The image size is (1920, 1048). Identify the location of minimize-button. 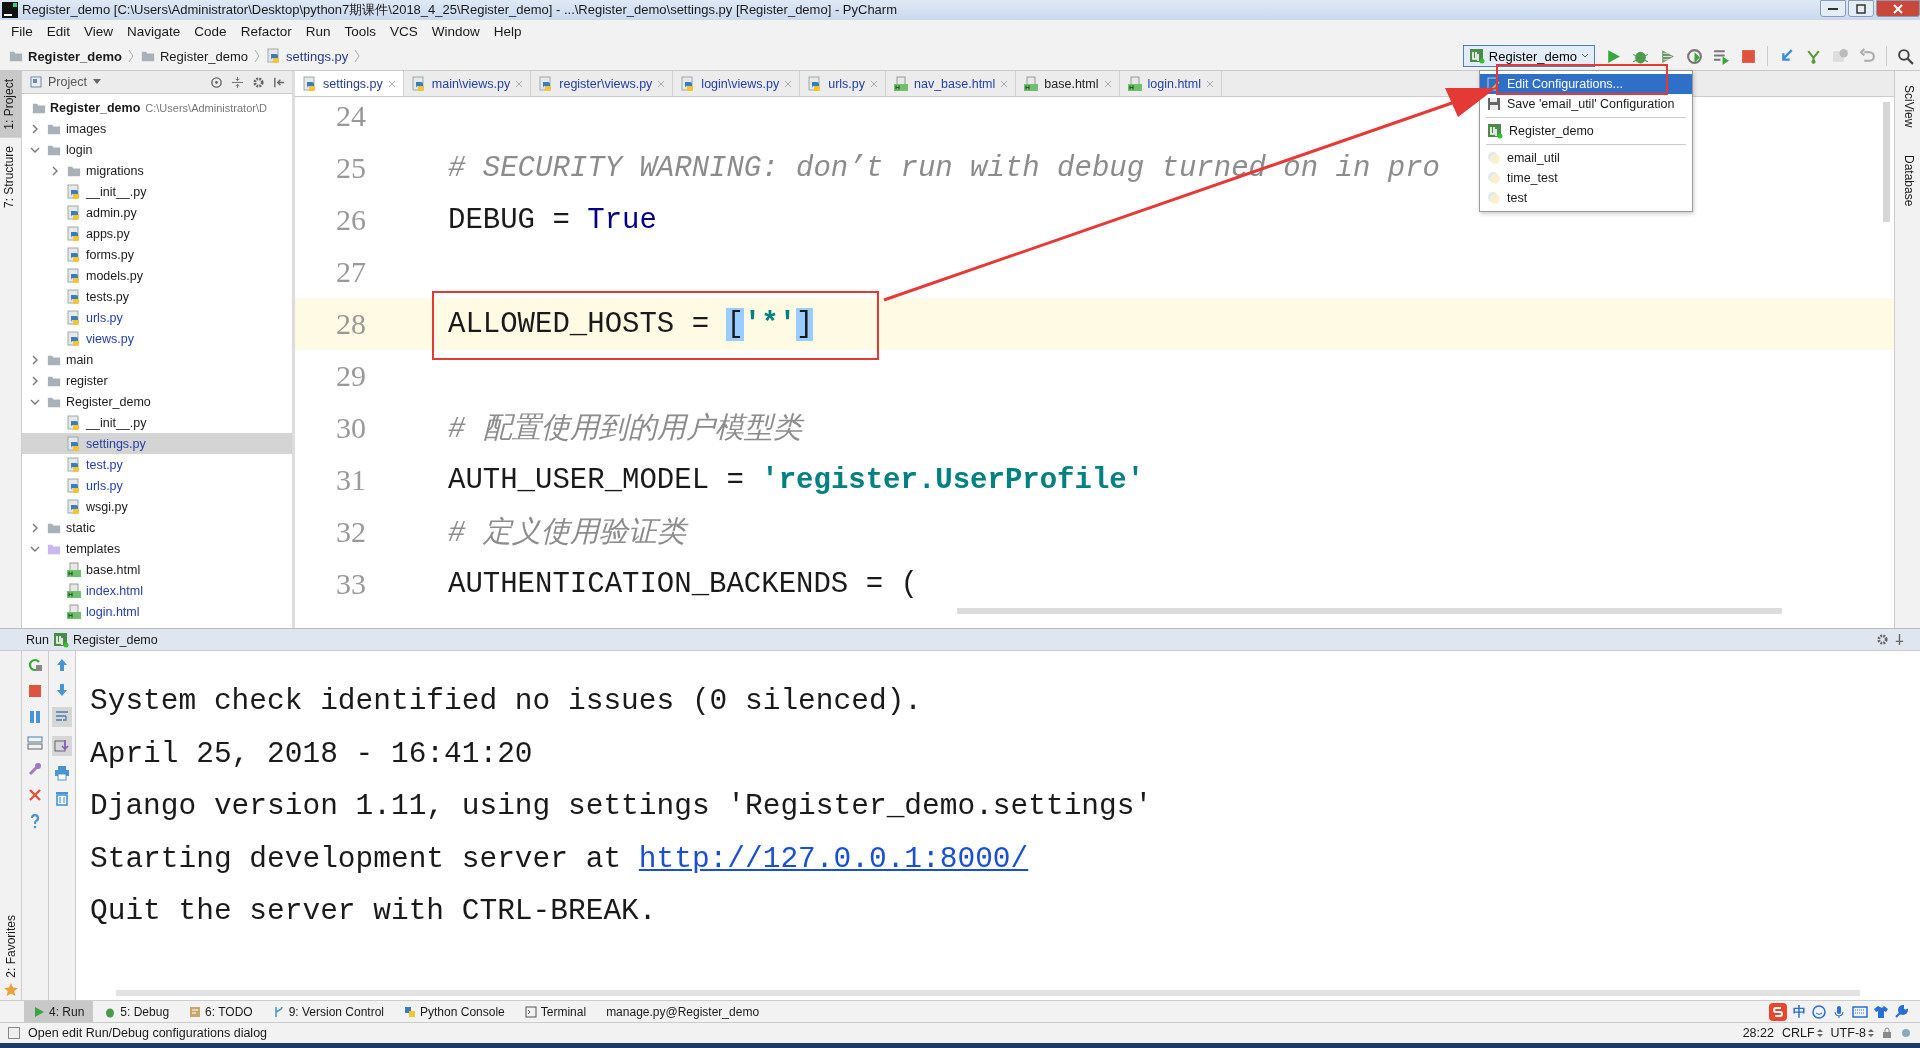
(1833, 8).